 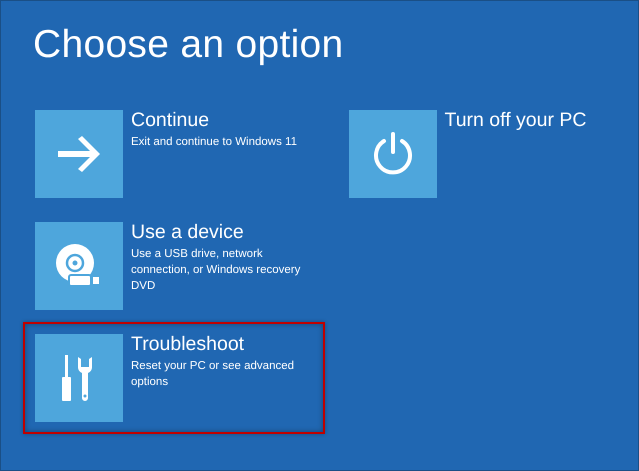 I want to click on option-description: Use a USB drive, network connection, or Windows recovery DVD, so click(x=216, y=270).